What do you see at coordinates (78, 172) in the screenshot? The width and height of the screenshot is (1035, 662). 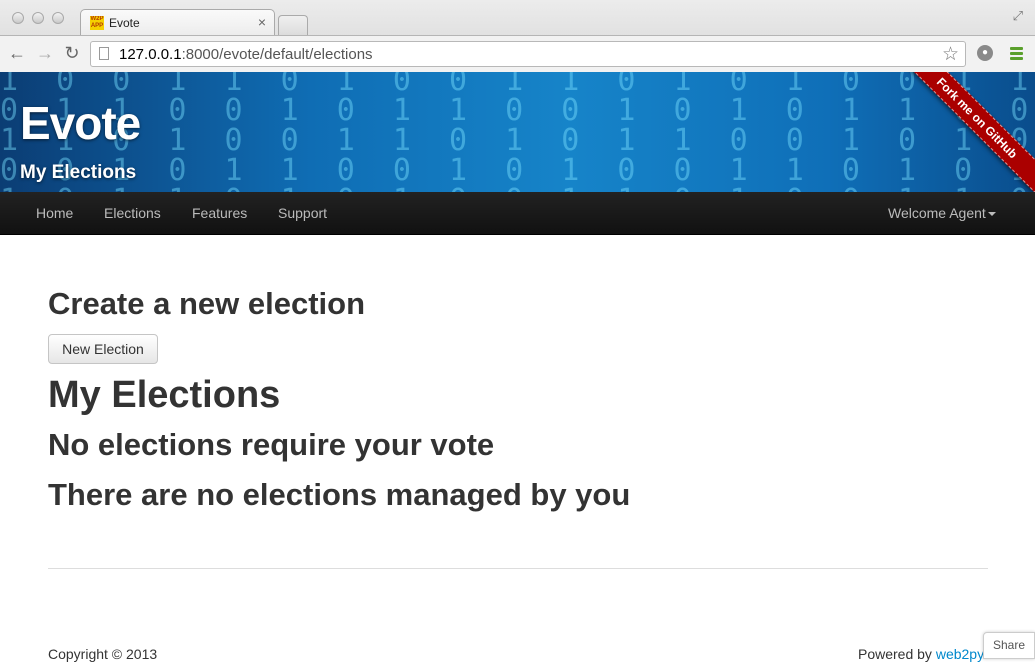 I see `page-subtitle: My Elections` at bounding box center [78, 172].